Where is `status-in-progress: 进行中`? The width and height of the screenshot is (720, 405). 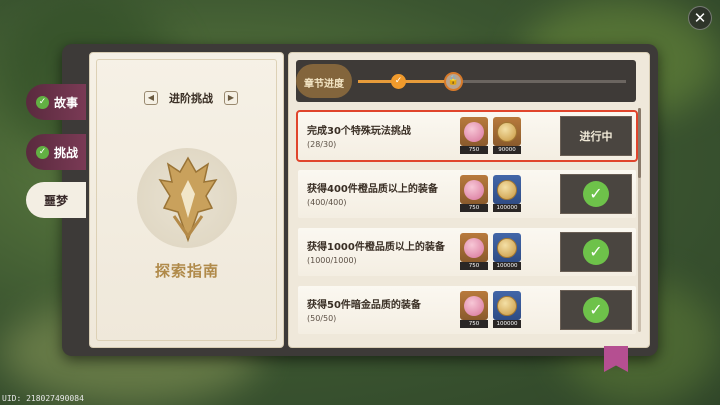 status-in-progress: 进行中 is located at coordinates (596, 136).